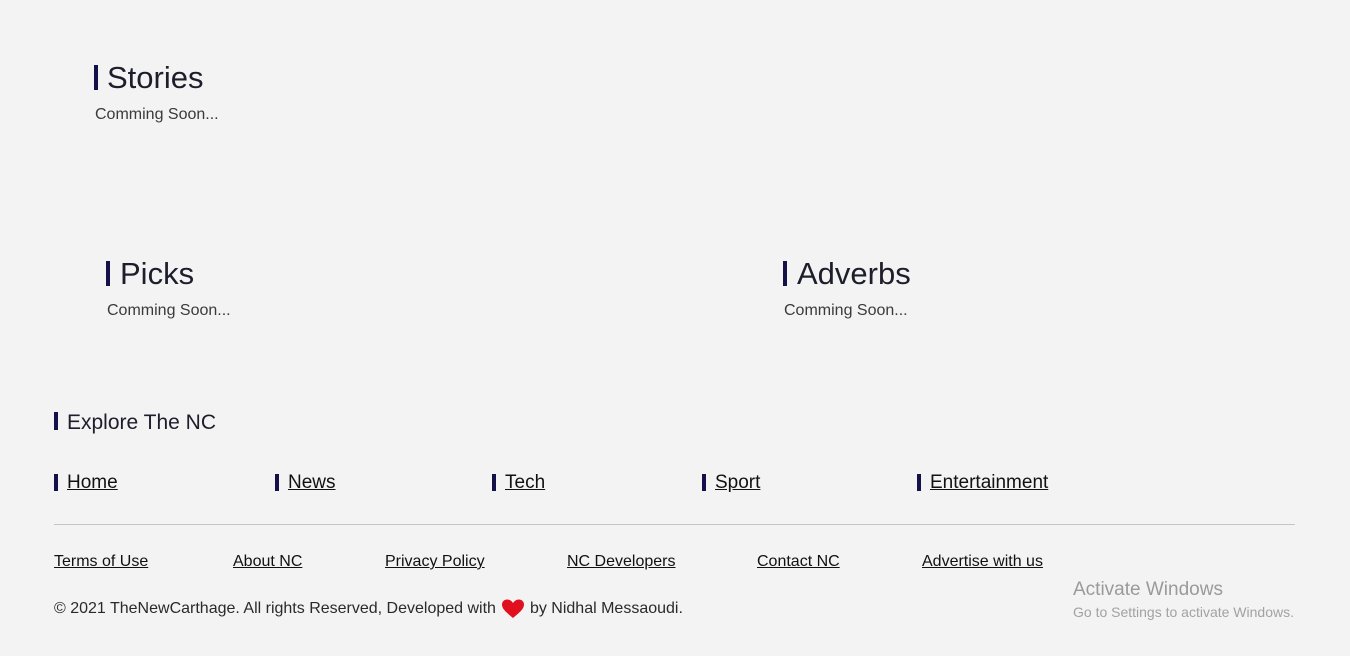 The image size is (1350, 656). Describe the element at coordinates (96, 77) in the screenshot. I see `stories-accent-bar` at that location.